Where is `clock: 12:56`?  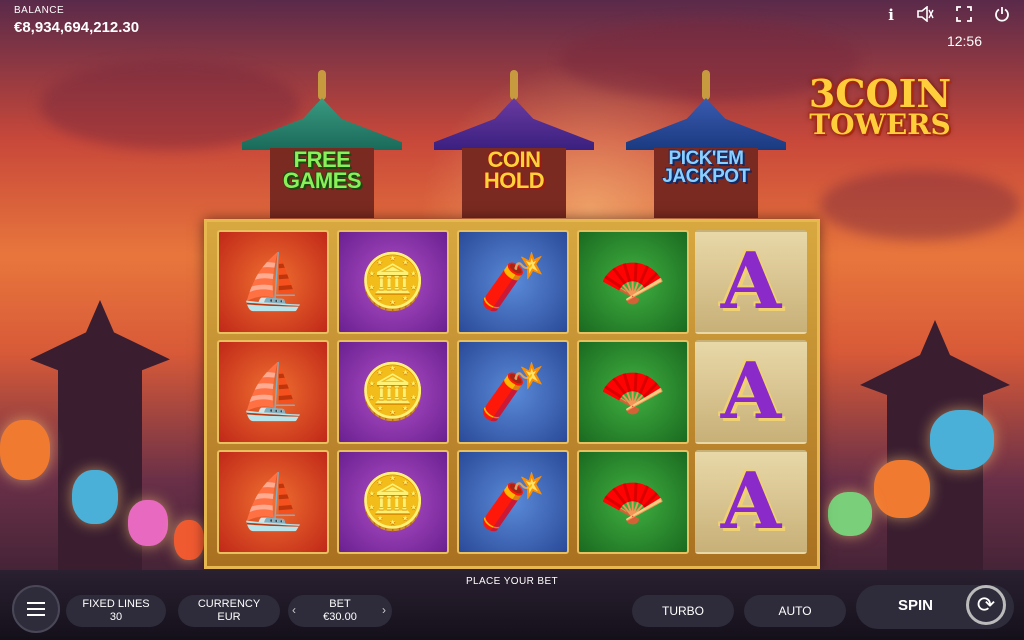 clock: 12:56 is located at coordinates (964, 41).